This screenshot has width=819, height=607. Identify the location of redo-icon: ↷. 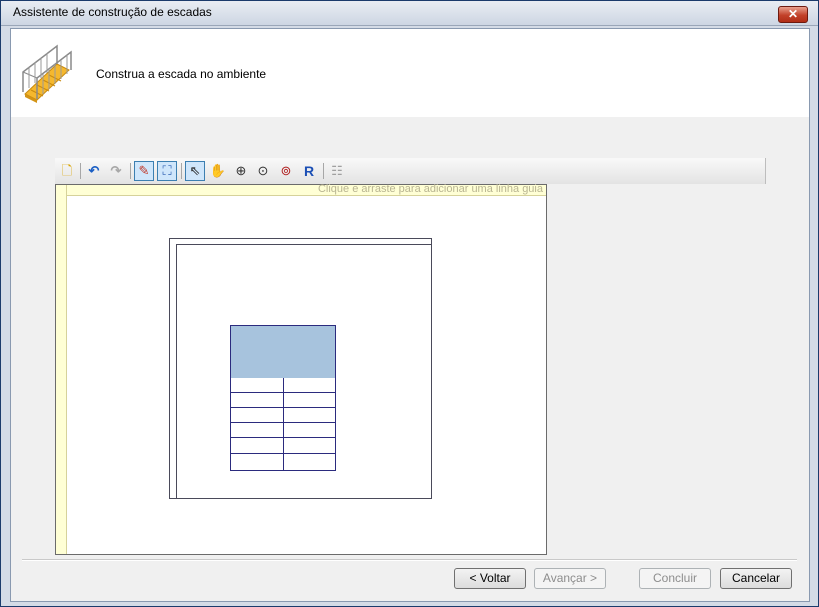
(116, 171).